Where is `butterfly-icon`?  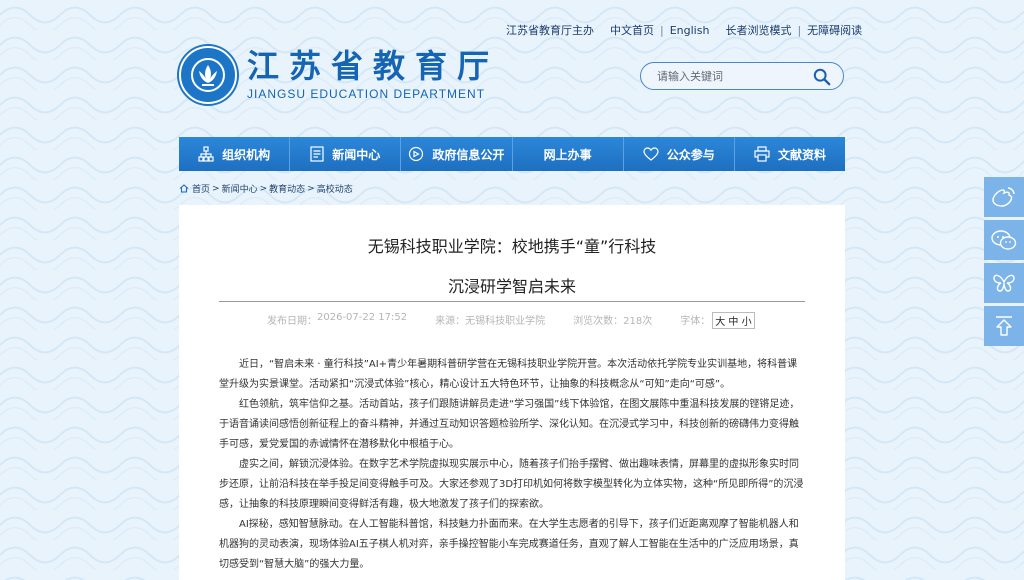
butterfly-icon is located at coordinates (1004, 283).